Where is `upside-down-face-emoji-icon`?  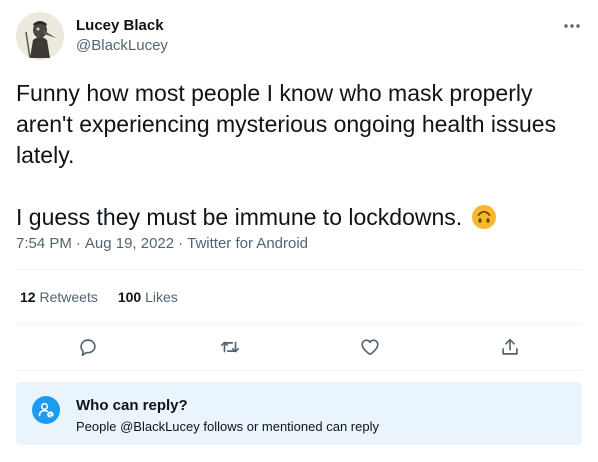
upside-down-face-emoji-icon is located at coordinates (484, 217).